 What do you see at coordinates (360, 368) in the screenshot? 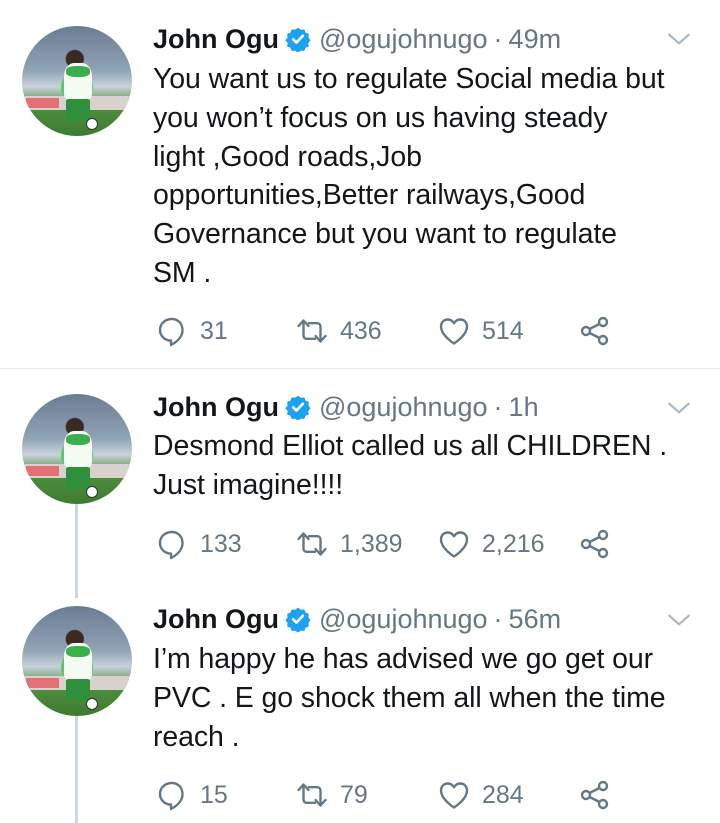
I see `tweet-divider` at bounding box center [360, 368].